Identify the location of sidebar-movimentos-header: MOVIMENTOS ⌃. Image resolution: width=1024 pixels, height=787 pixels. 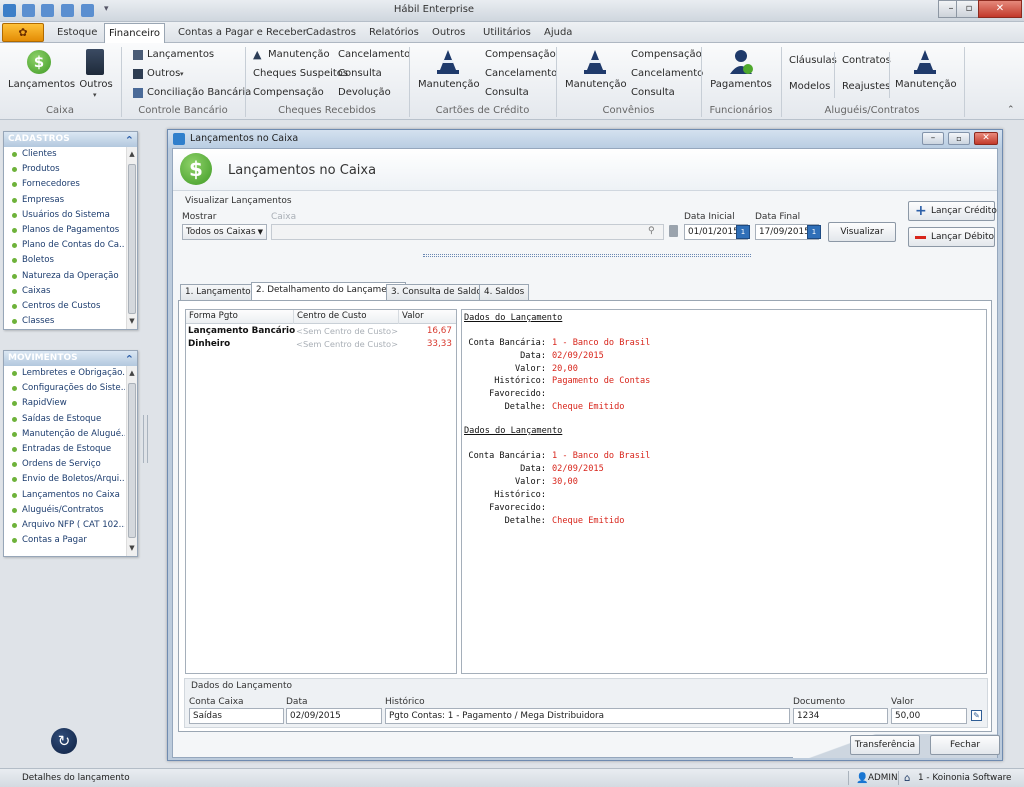
(70, 358).